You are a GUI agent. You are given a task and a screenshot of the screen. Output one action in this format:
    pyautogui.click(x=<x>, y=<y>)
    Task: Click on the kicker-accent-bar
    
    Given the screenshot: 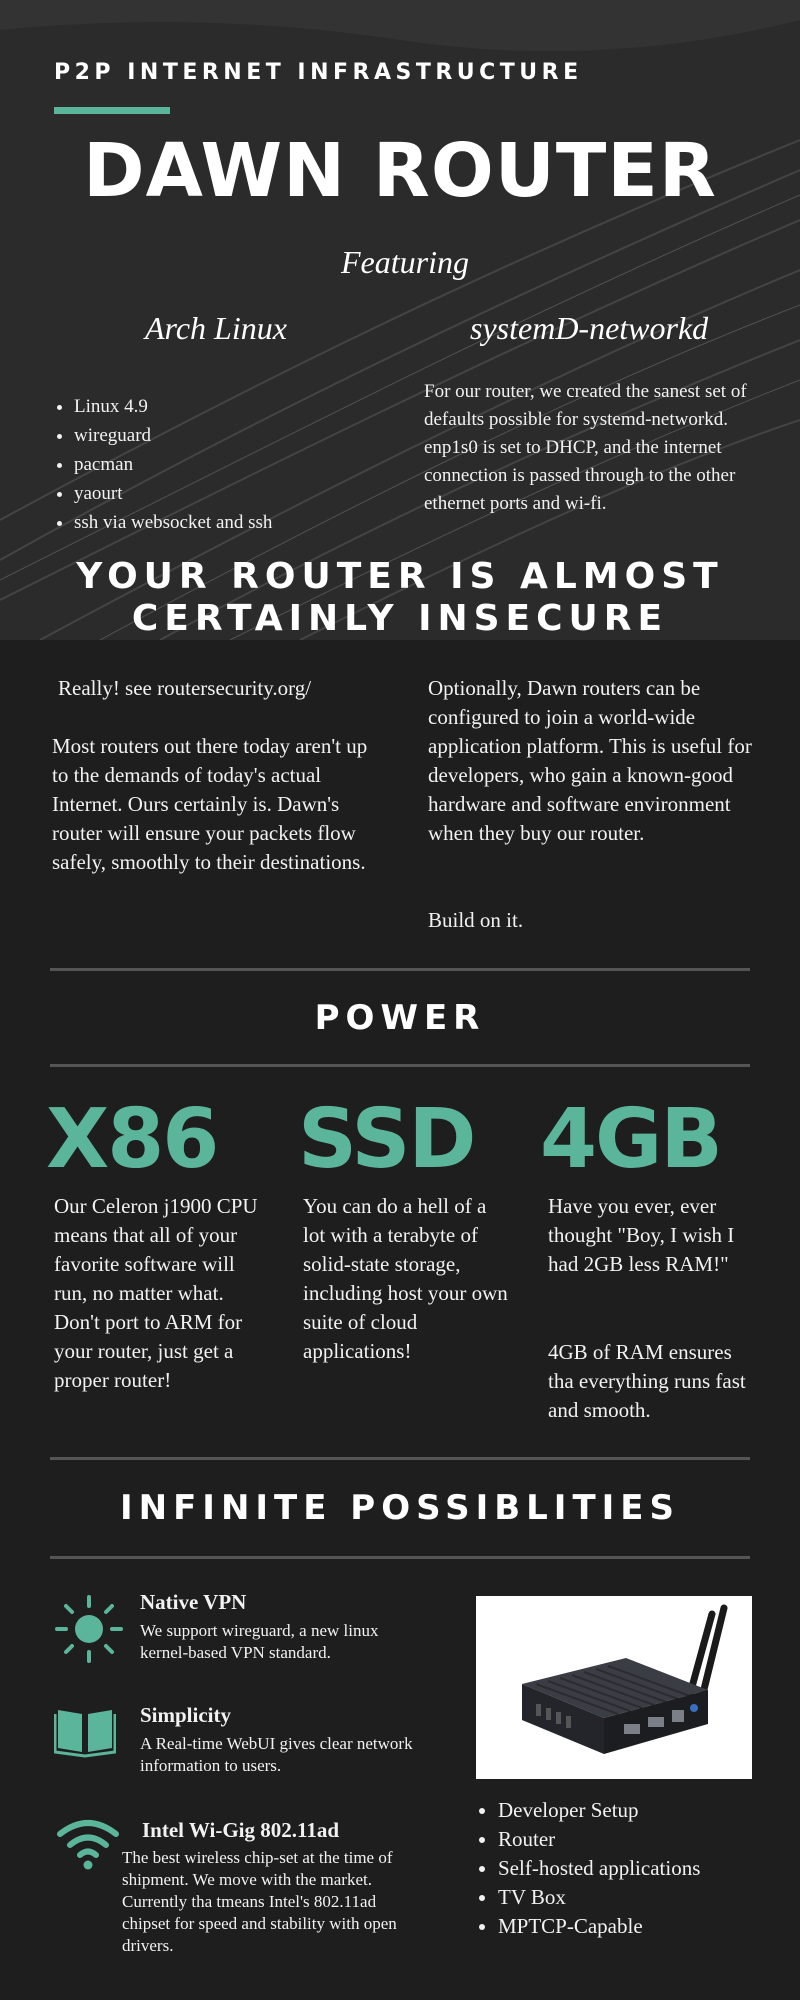 What is the action you would take?
    pyautogui.click(x=112, y=110)
    